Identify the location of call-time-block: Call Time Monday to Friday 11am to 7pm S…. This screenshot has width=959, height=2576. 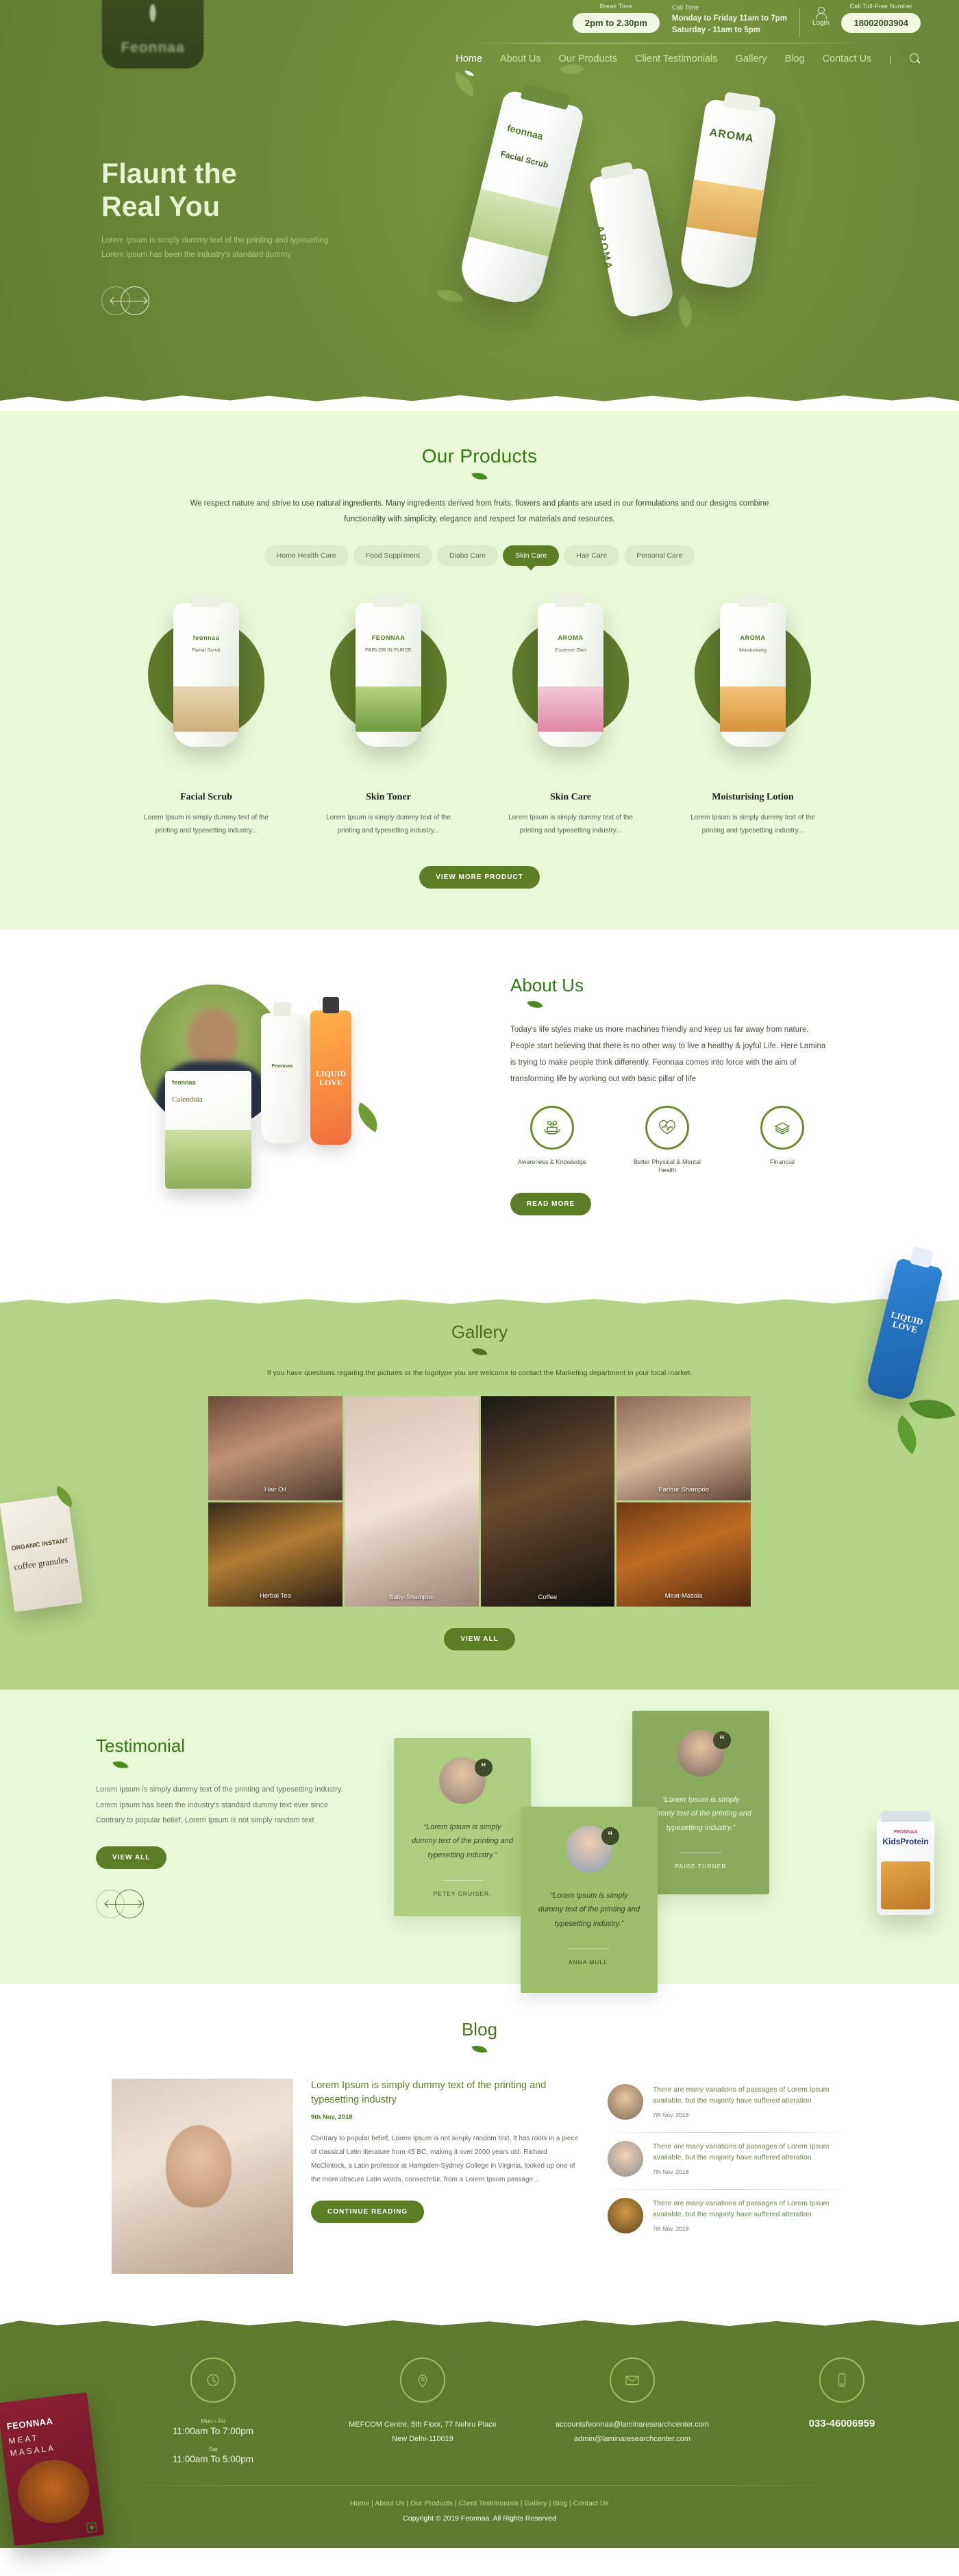
(729, 20).